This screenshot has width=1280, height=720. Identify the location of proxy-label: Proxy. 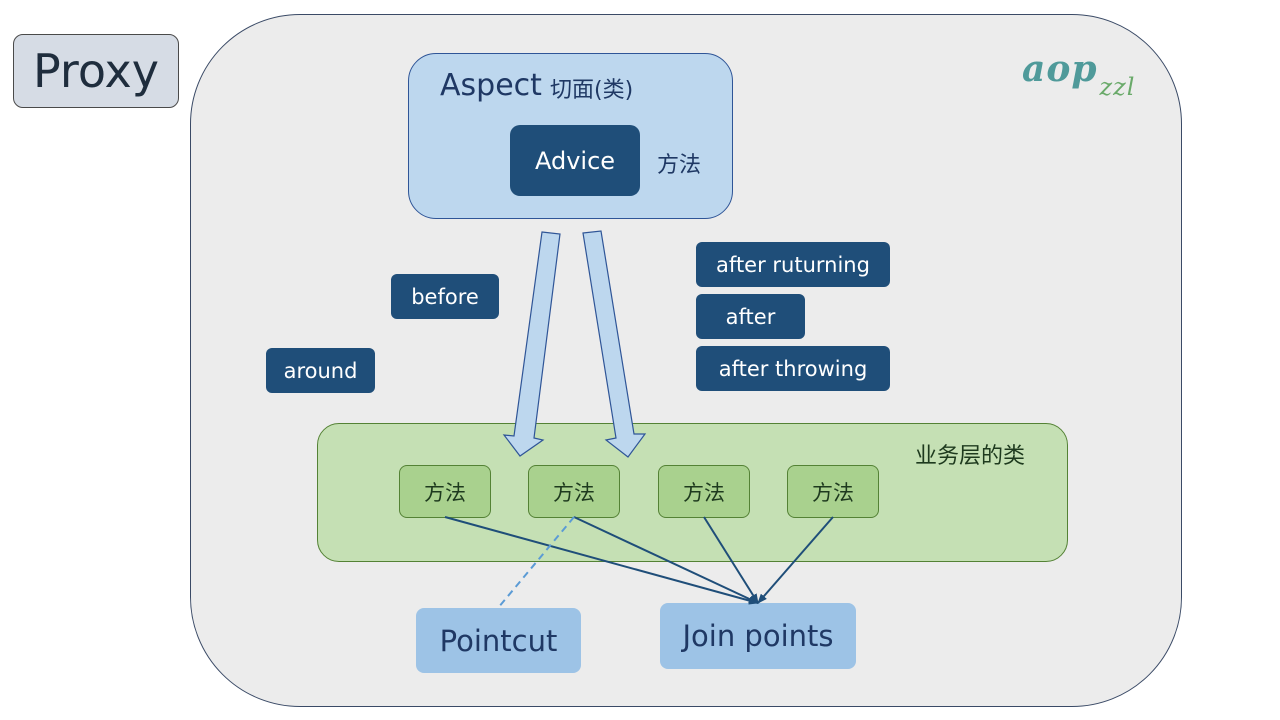
(96, 71).